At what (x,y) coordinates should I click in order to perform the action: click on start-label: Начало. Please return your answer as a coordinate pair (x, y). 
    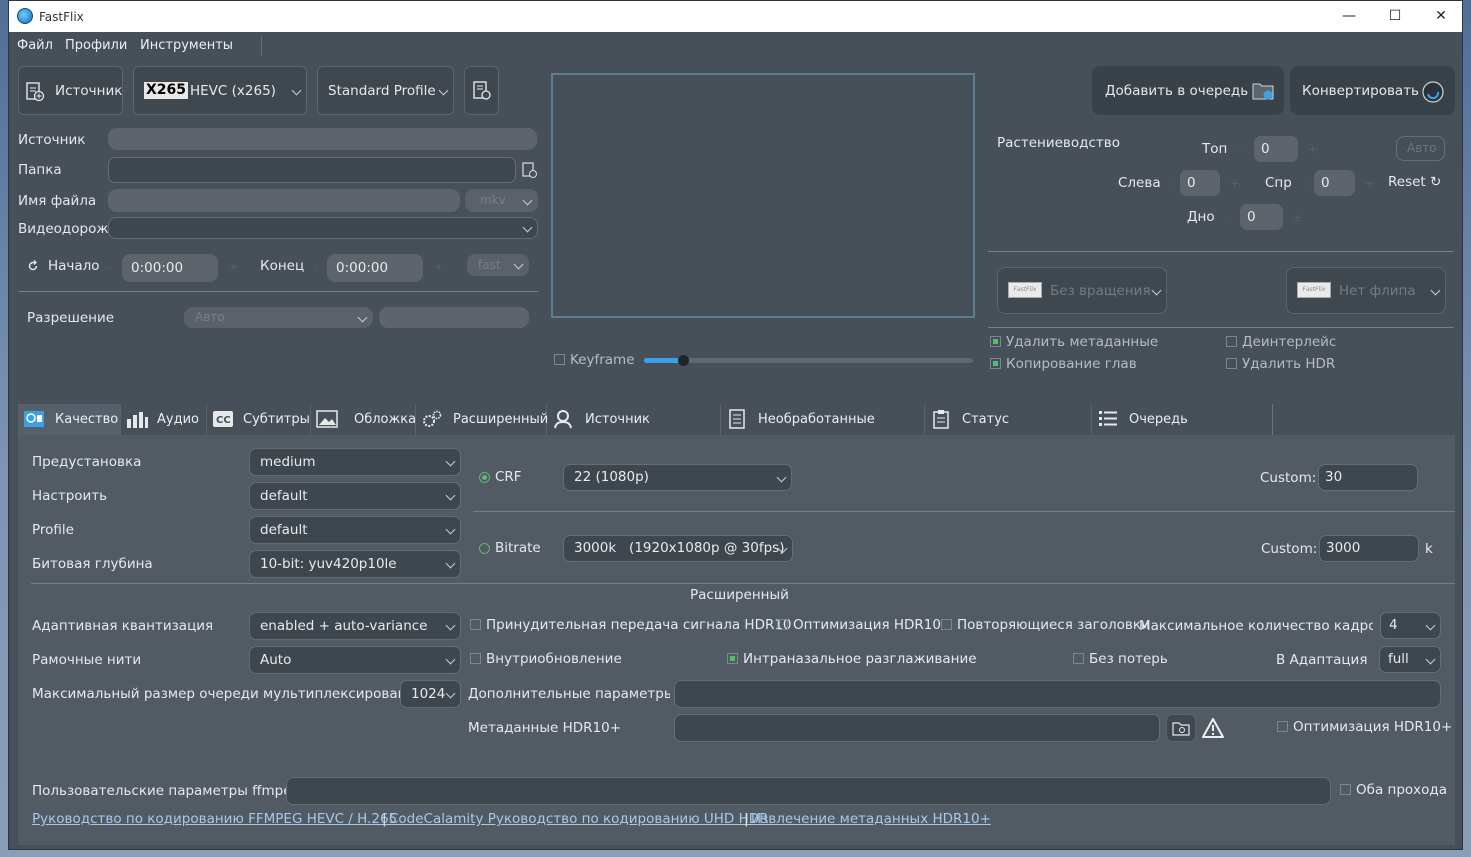
    Looking at the image, I should click on (74, 266).